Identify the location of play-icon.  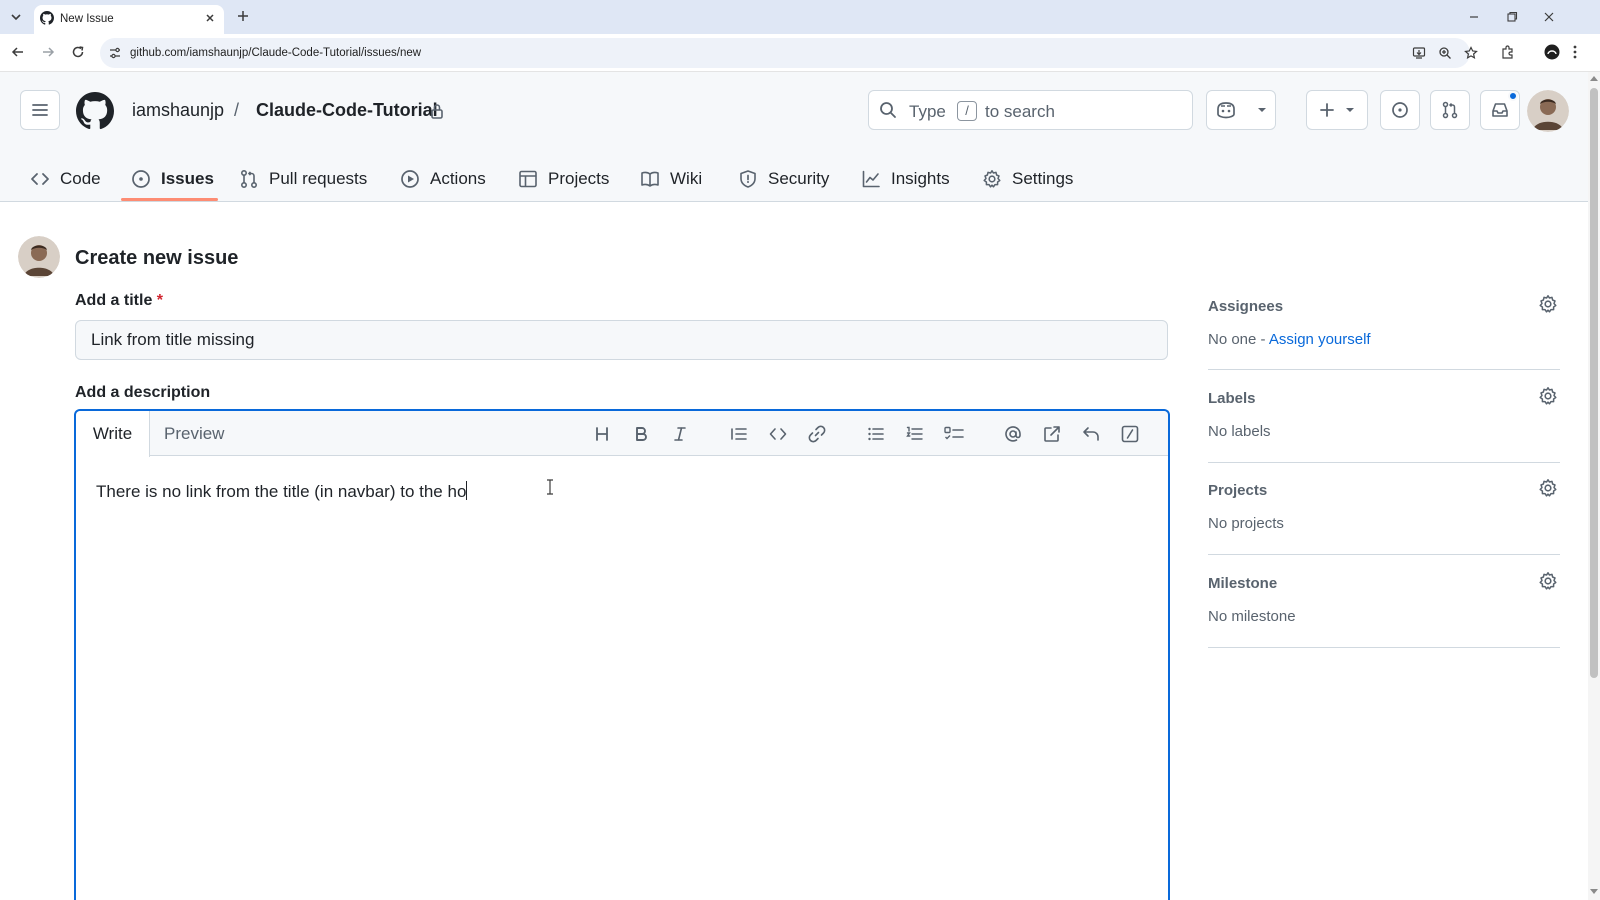
(410, 179).